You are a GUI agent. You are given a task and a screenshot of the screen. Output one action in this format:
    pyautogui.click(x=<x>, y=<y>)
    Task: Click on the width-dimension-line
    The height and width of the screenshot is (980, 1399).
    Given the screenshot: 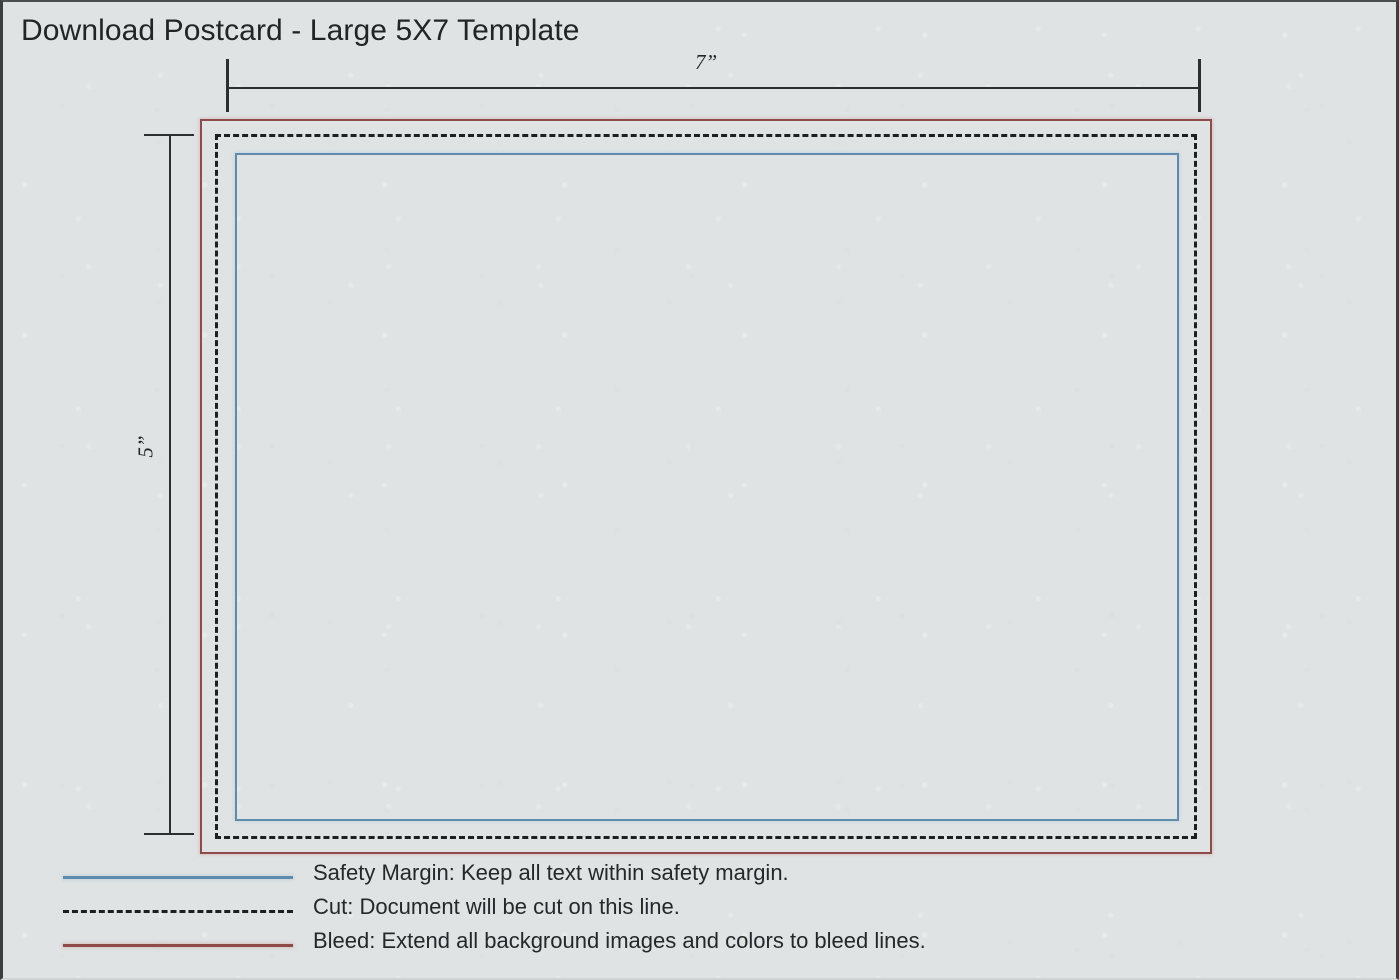 What is the action you would take?
    pyautogui.click(x=713, y=88)
    